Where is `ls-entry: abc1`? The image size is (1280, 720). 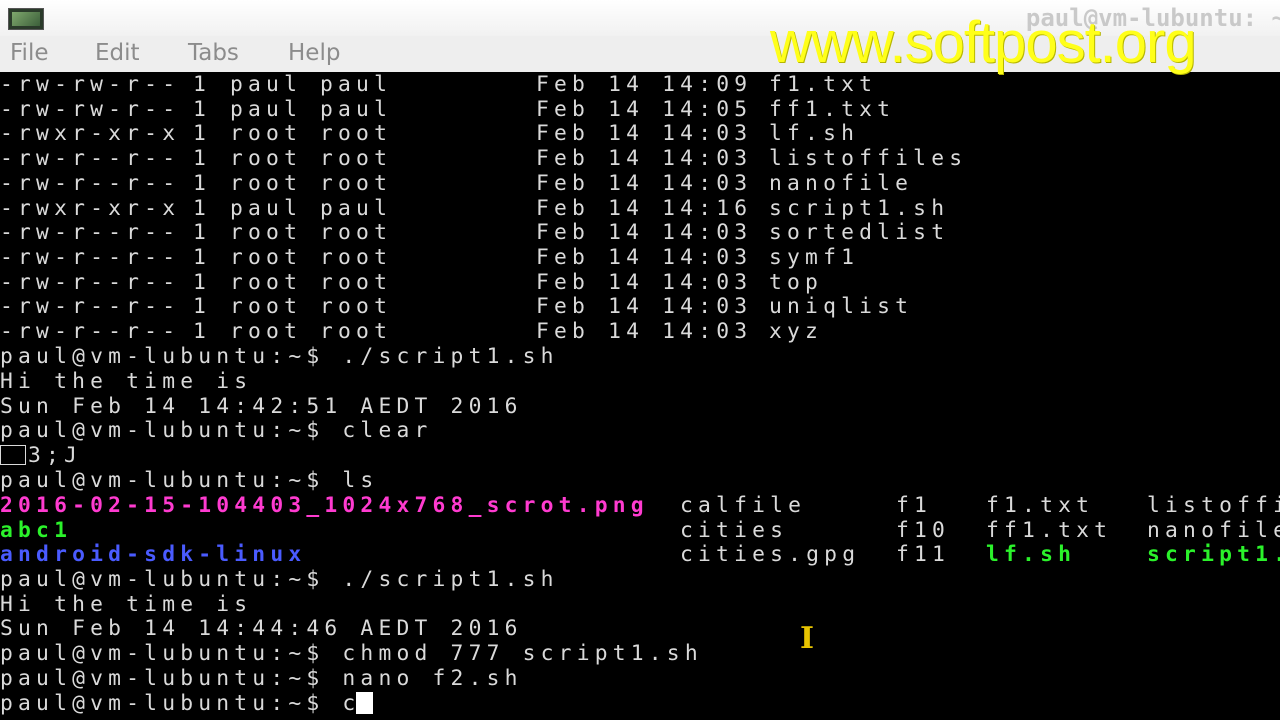 ls-entry: abc1 is located at coordinates (36, 530).